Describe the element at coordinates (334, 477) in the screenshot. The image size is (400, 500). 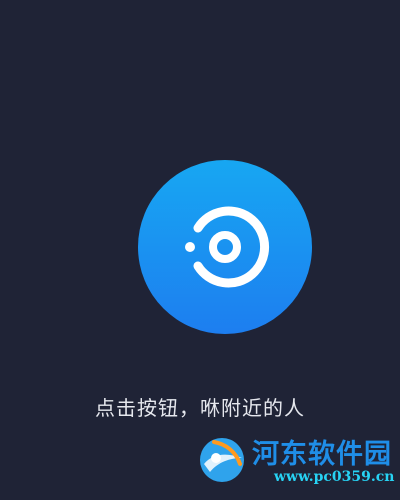
I see `watermark-url: www.pc0359.cn` at that location.